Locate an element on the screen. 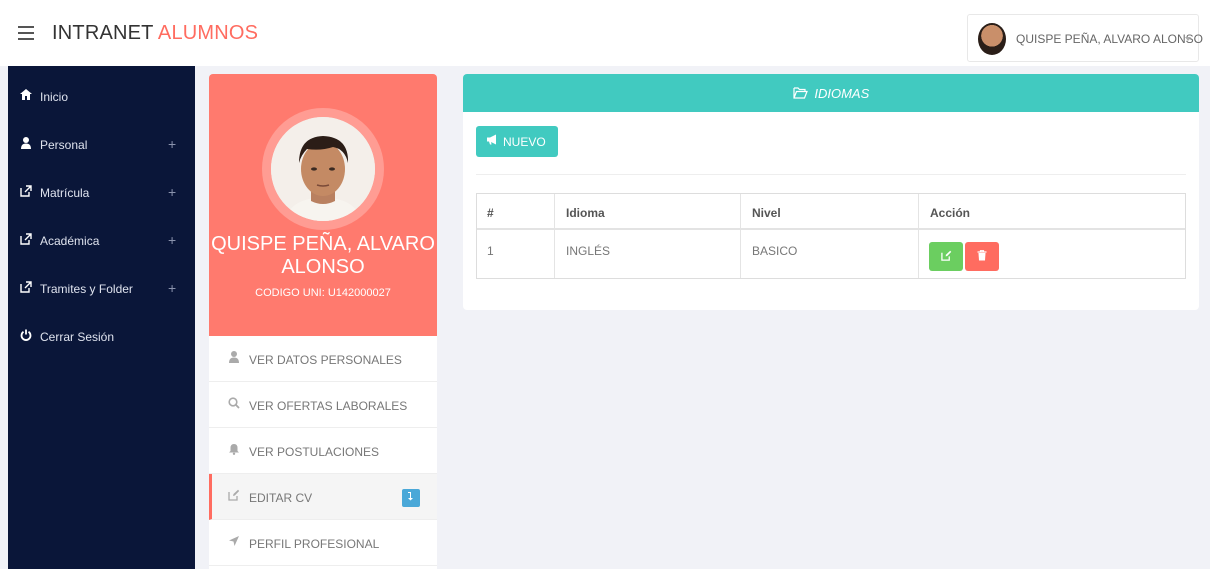  profile-avatar-ring is located at coordinates (323, 169).